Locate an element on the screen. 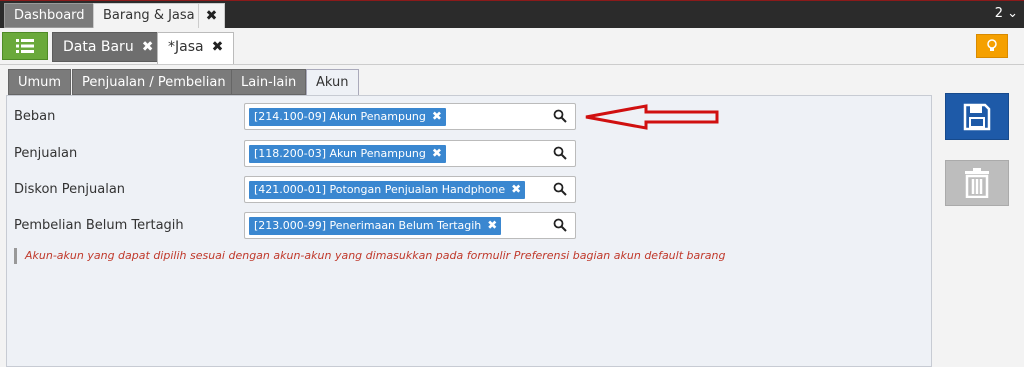  chip-text: [118.200-03] Akun Penampung is located at coordinates (340, 153).